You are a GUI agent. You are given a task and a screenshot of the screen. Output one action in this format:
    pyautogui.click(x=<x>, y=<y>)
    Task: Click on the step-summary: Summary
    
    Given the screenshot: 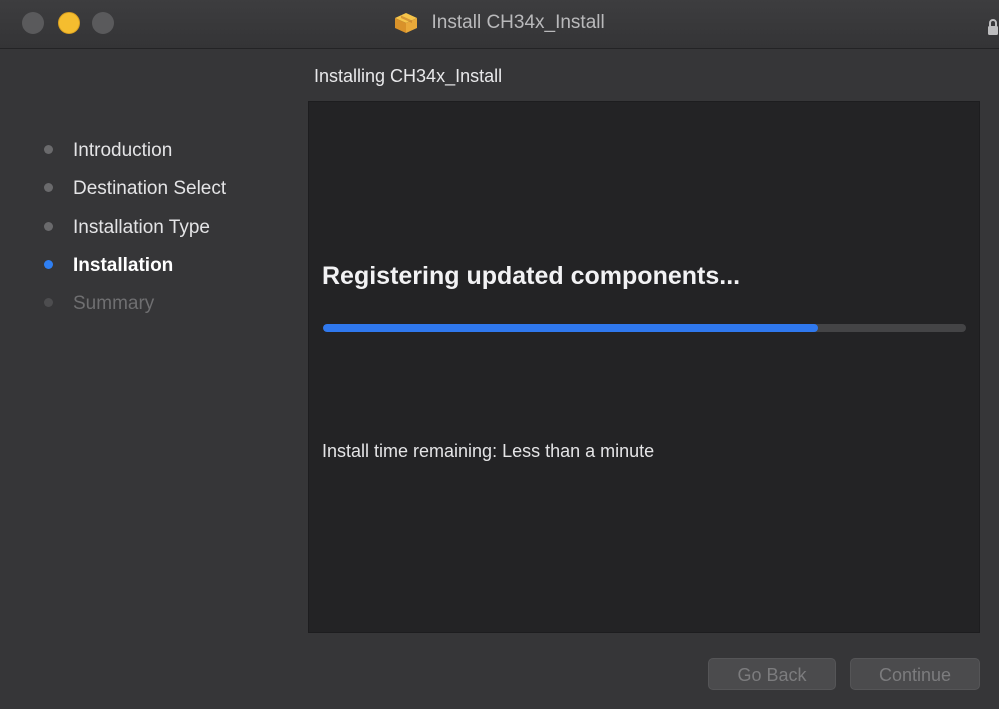 What is the action you would take?
    pyautogui.click(x=99, y=304)
    